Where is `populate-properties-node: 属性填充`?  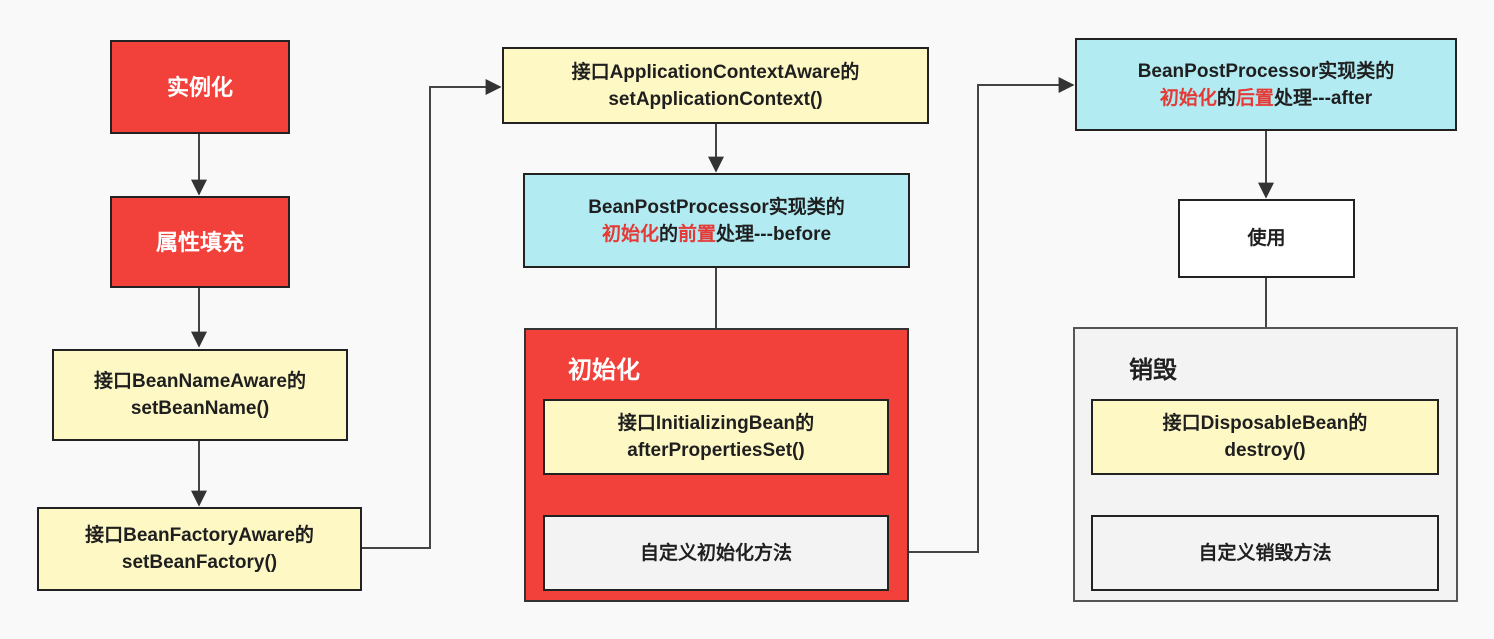
populate-properties-node: 属性填充 is located at coordinates (200, 242).